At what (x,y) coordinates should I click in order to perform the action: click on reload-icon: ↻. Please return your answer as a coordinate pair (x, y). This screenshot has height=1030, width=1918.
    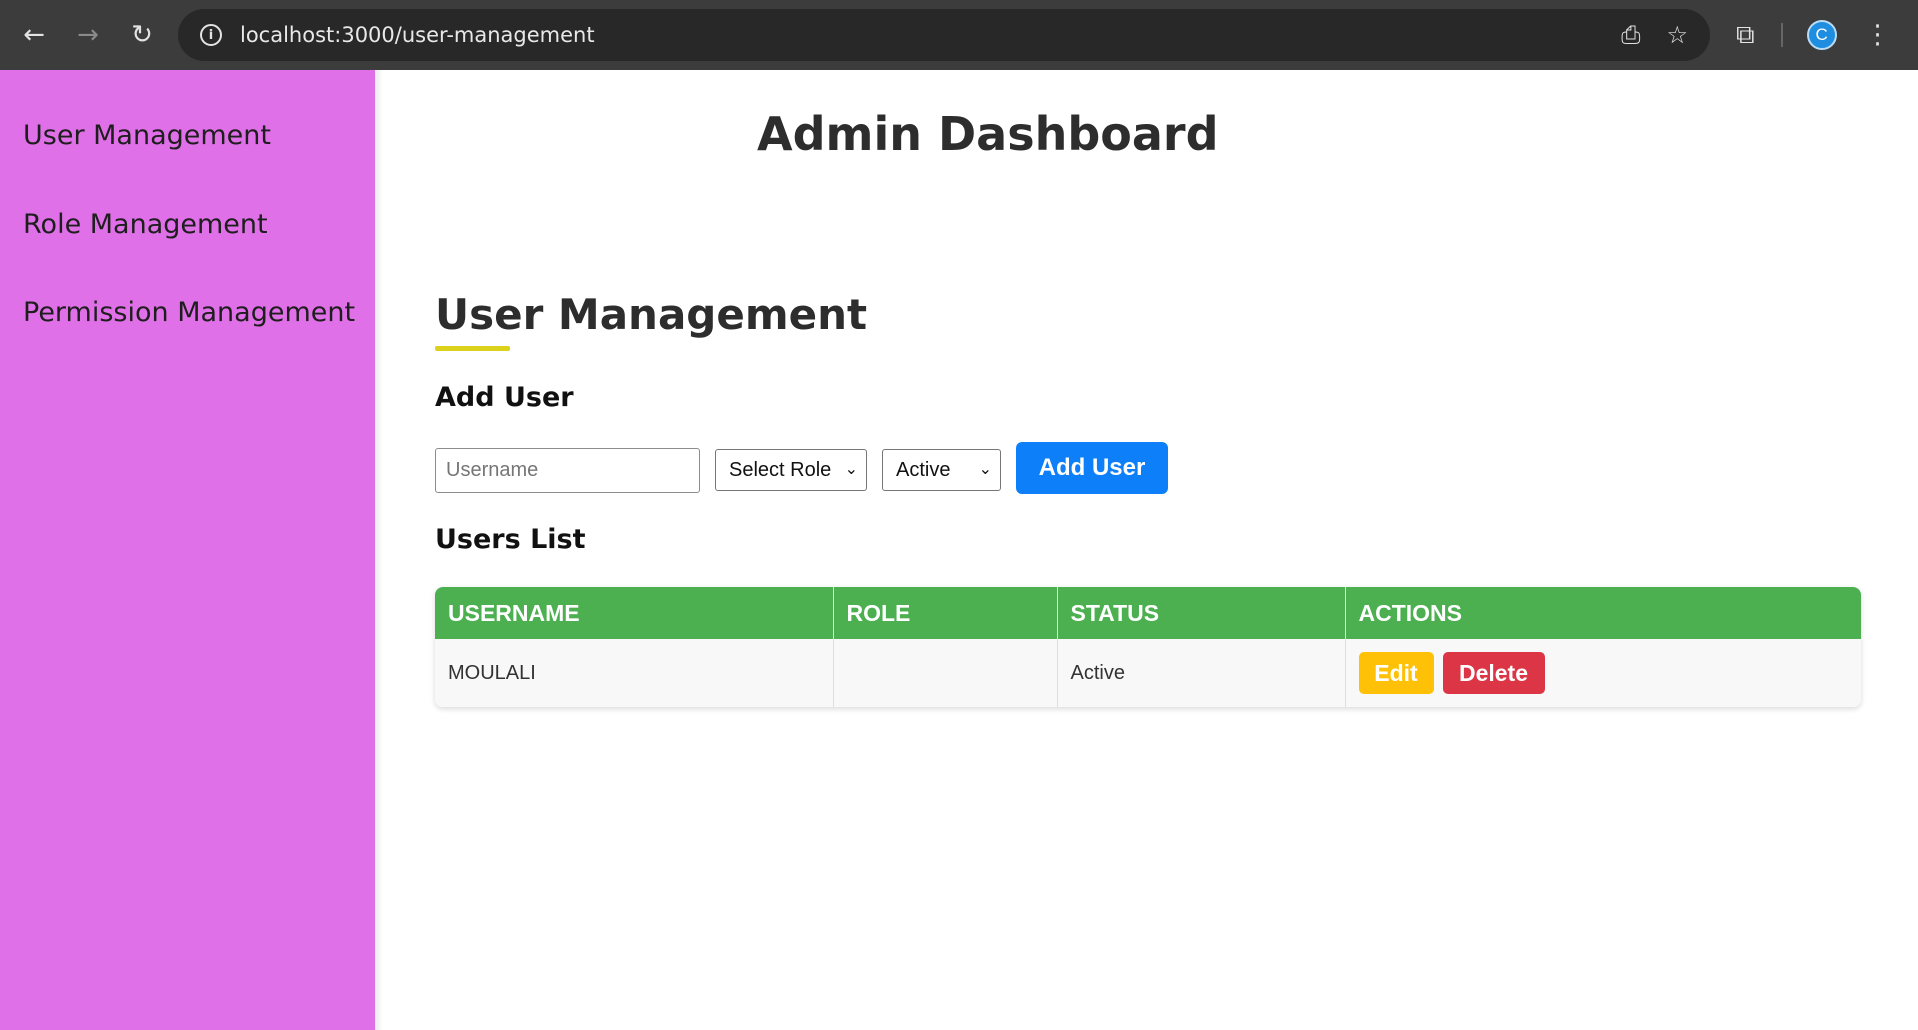
    Looking at the image, I should click on (142, 35).